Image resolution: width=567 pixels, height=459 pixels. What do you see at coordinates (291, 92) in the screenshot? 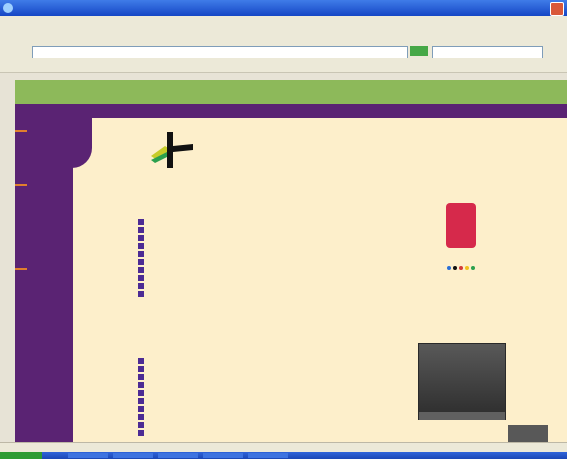
I see `site-banner` at bounding box center [291, 92].